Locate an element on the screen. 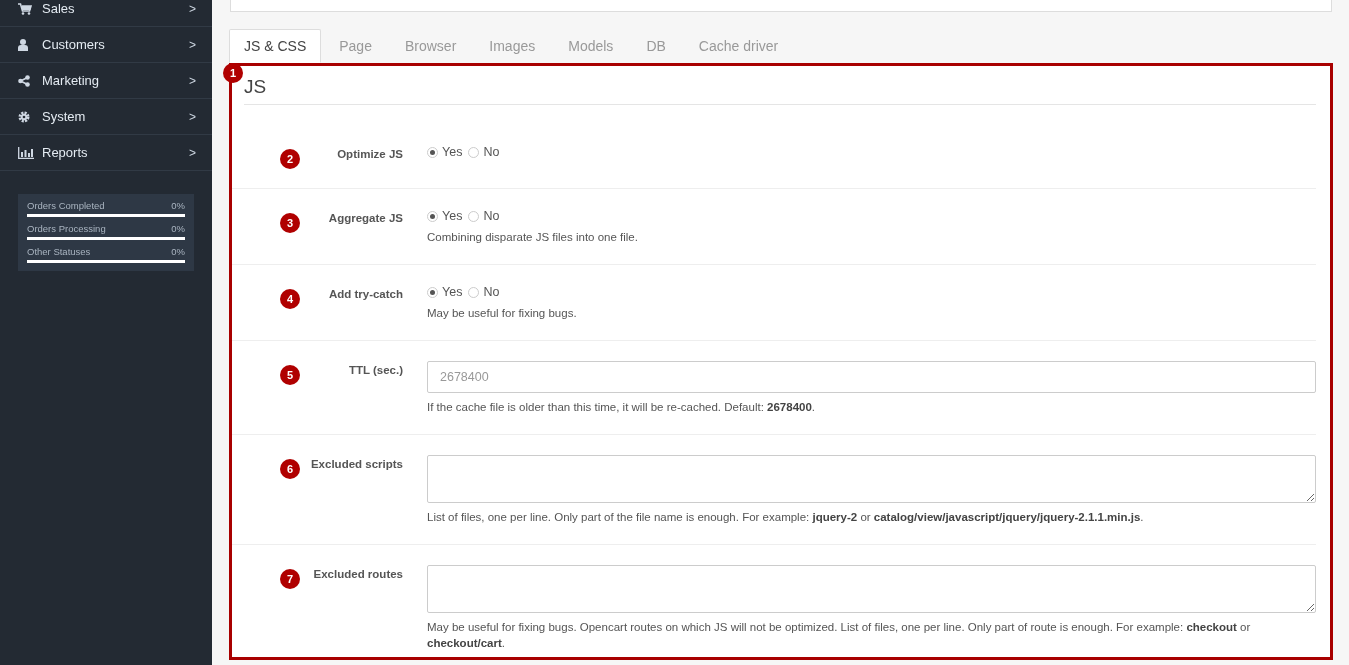 This screenshot has height=665, width=1349. callout-badge: 2 is located at coordinates (290, 159).